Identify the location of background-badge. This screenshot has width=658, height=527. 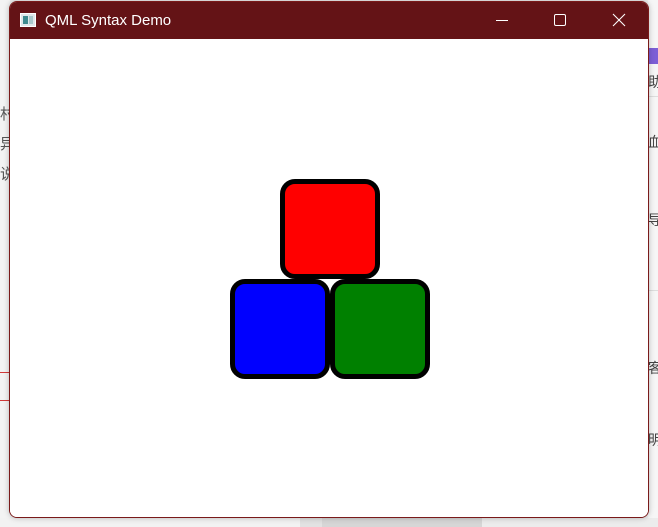
(653, 56).